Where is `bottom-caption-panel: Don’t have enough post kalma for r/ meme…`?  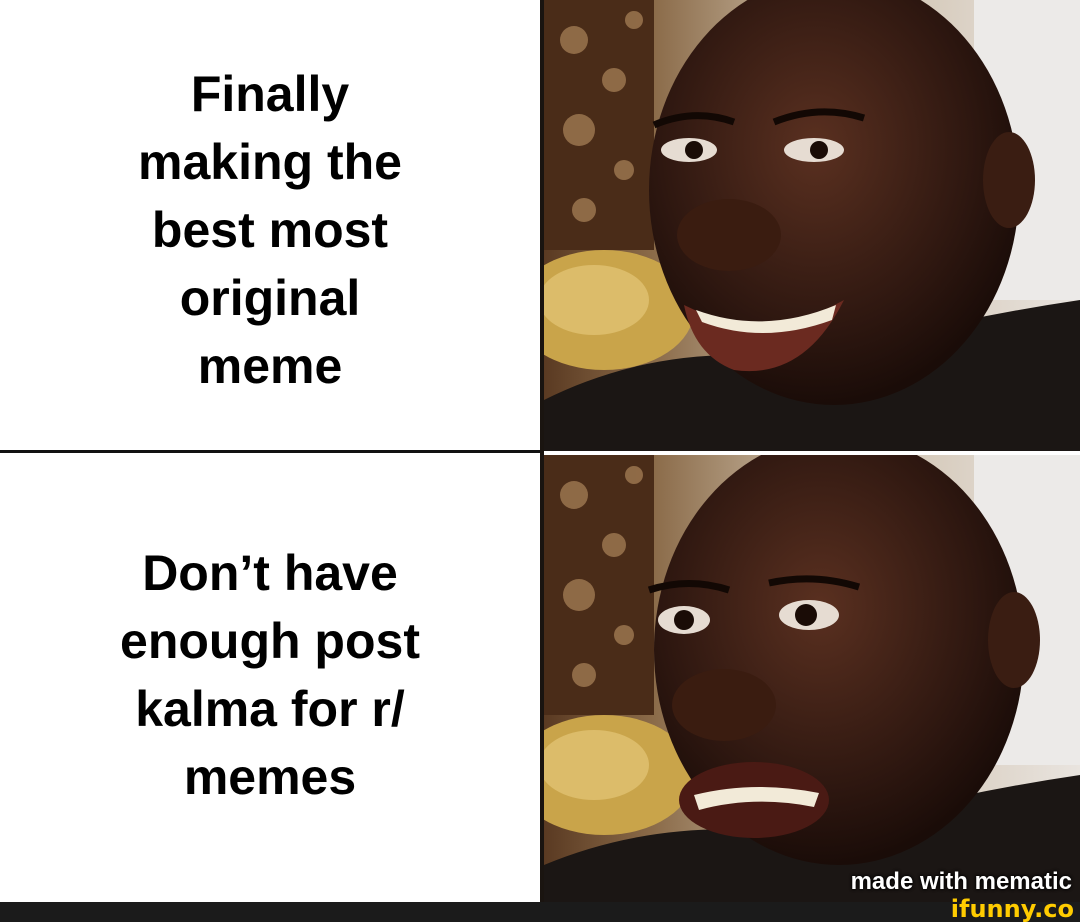
bottom-caption-panel: Don’t have enough post kalma for r/ meme… is located at coordinates (270, 675).